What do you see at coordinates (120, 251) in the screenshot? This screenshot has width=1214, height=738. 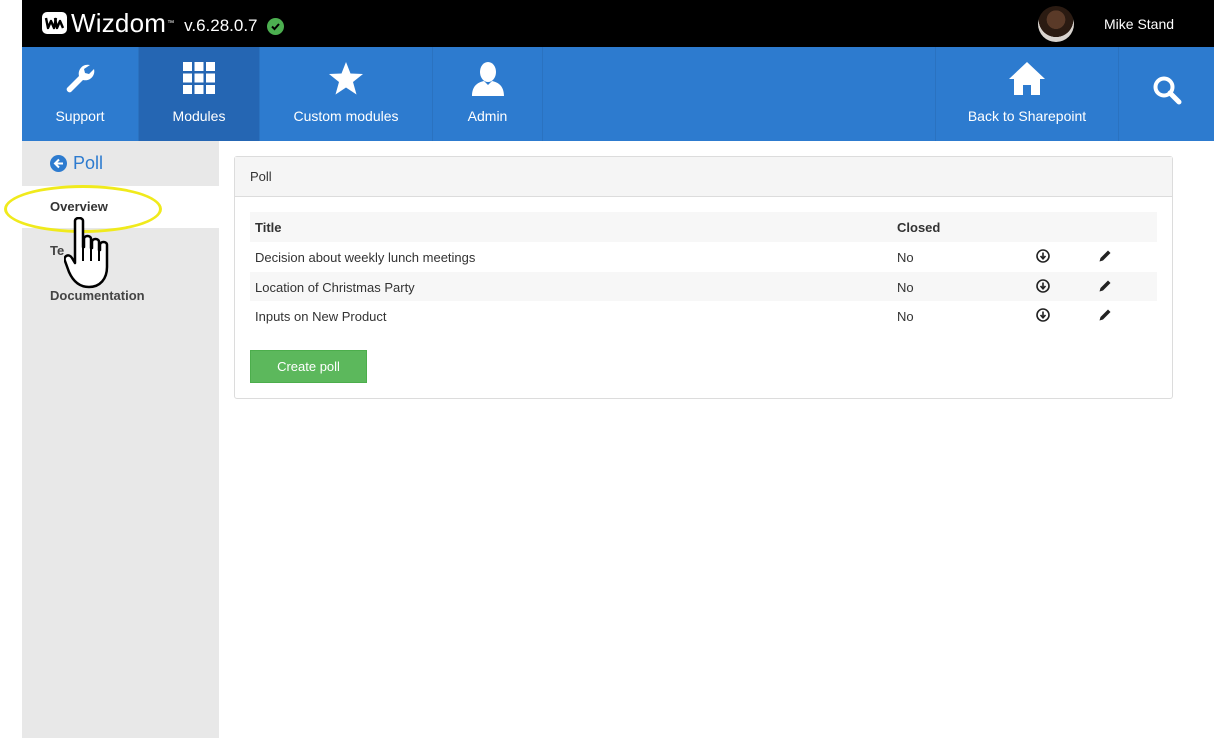 I see `sidebar-item-templates: Te` at bounding box center [120, 251].